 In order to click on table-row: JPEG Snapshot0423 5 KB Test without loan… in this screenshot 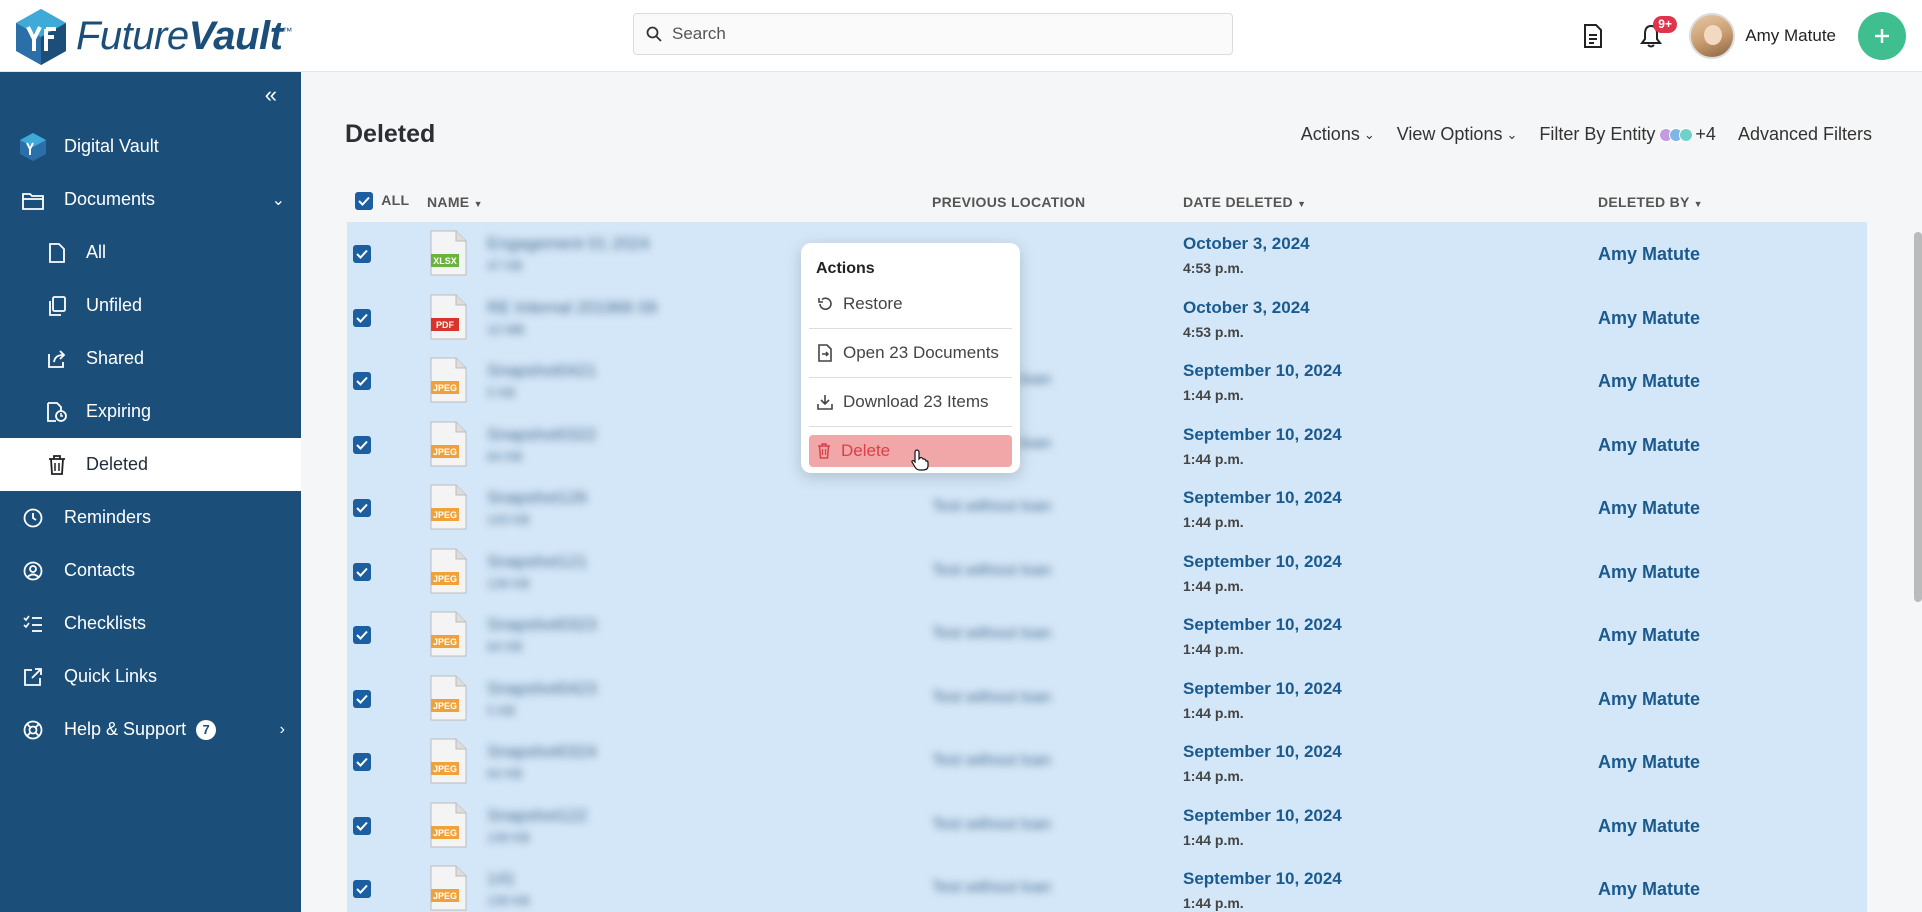, I will do `click(1107, 698)`.